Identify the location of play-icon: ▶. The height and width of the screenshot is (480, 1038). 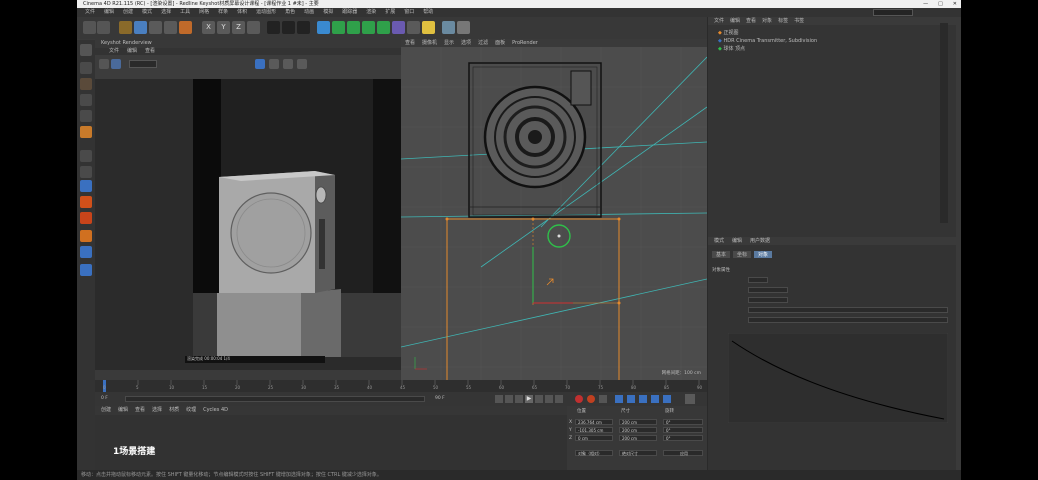
(529, 399).